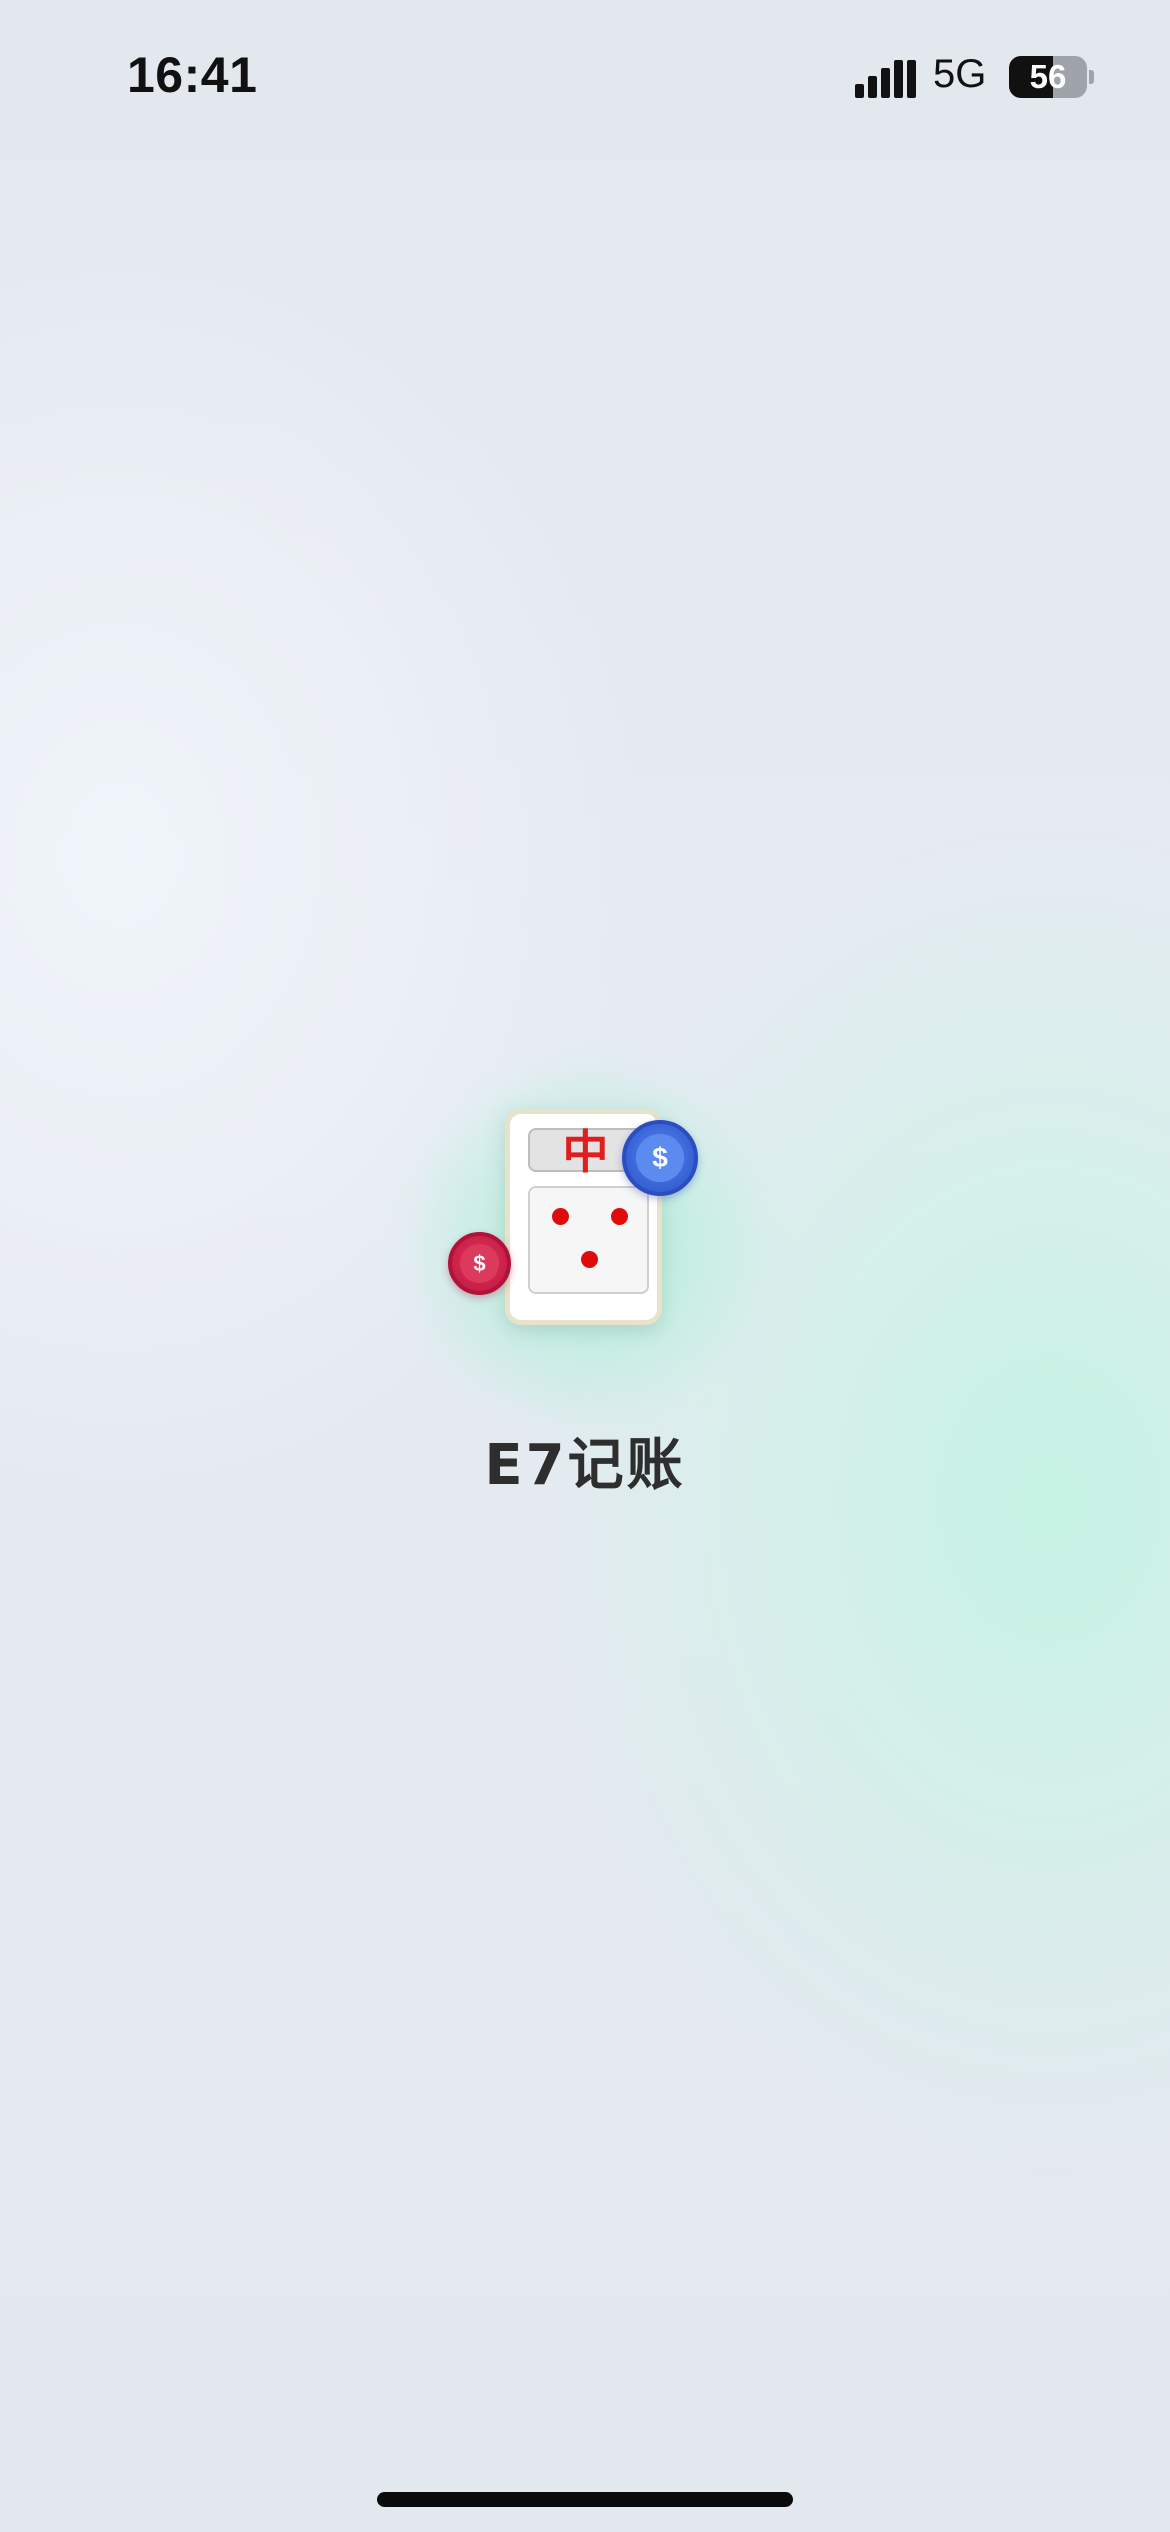 The image size is (1170, 2532). I want to click on home-indicator, so click(585, 2499).